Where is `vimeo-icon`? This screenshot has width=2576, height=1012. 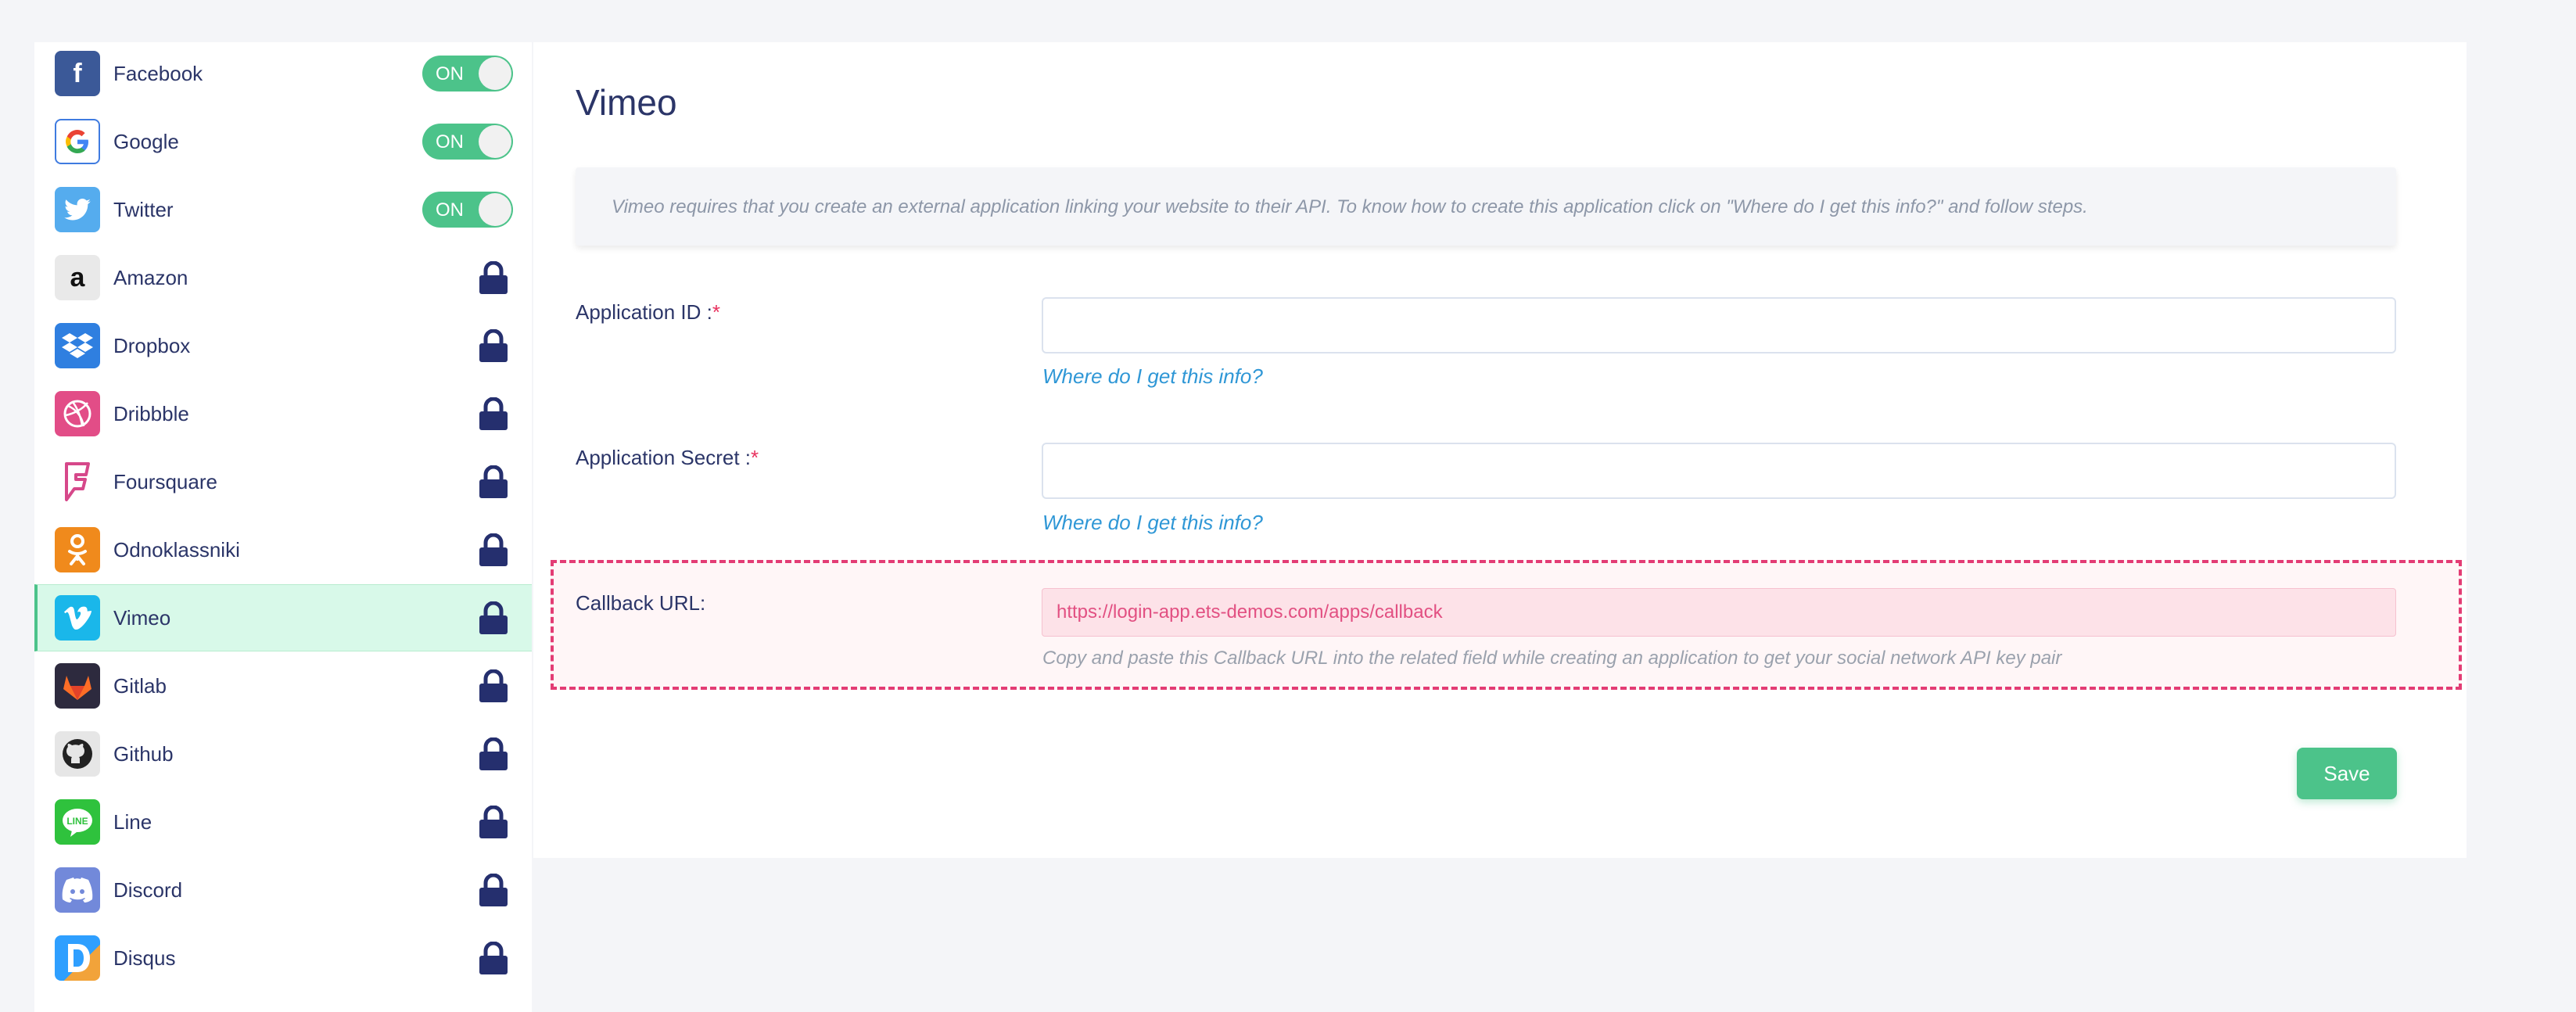 vimeo-icon is located at coordinates (77, 618).